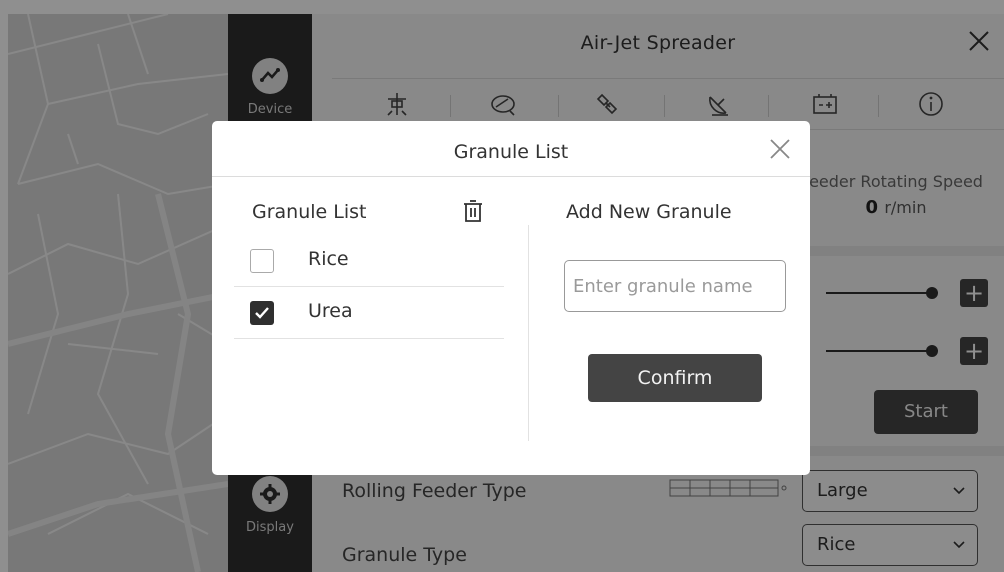 The width and height of the screenshot is (1004, 572). Describe the element at coordinates (528, 333) in the screenshot. I see `column-divider` at that location.